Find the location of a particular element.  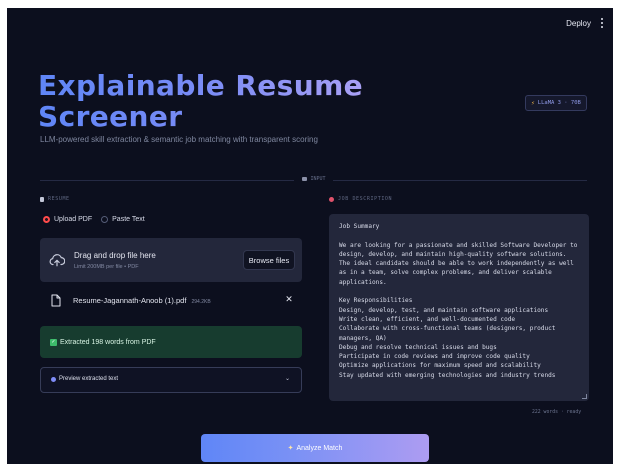

extraction-success-text: Extracted 198 words from PDF is located at coordinates (108, 342).